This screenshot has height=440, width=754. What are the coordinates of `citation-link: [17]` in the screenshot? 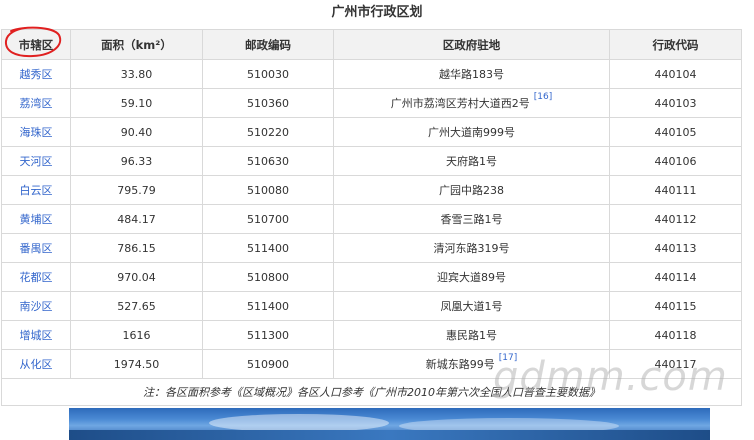 It's located at (508, 358).